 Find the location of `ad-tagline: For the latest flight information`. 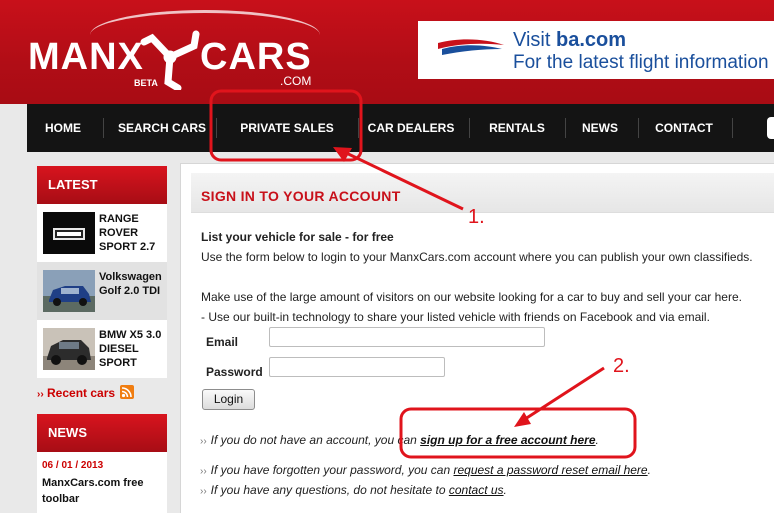

ad-tagline: For the latest flight information is located at coordinates (641, 62).